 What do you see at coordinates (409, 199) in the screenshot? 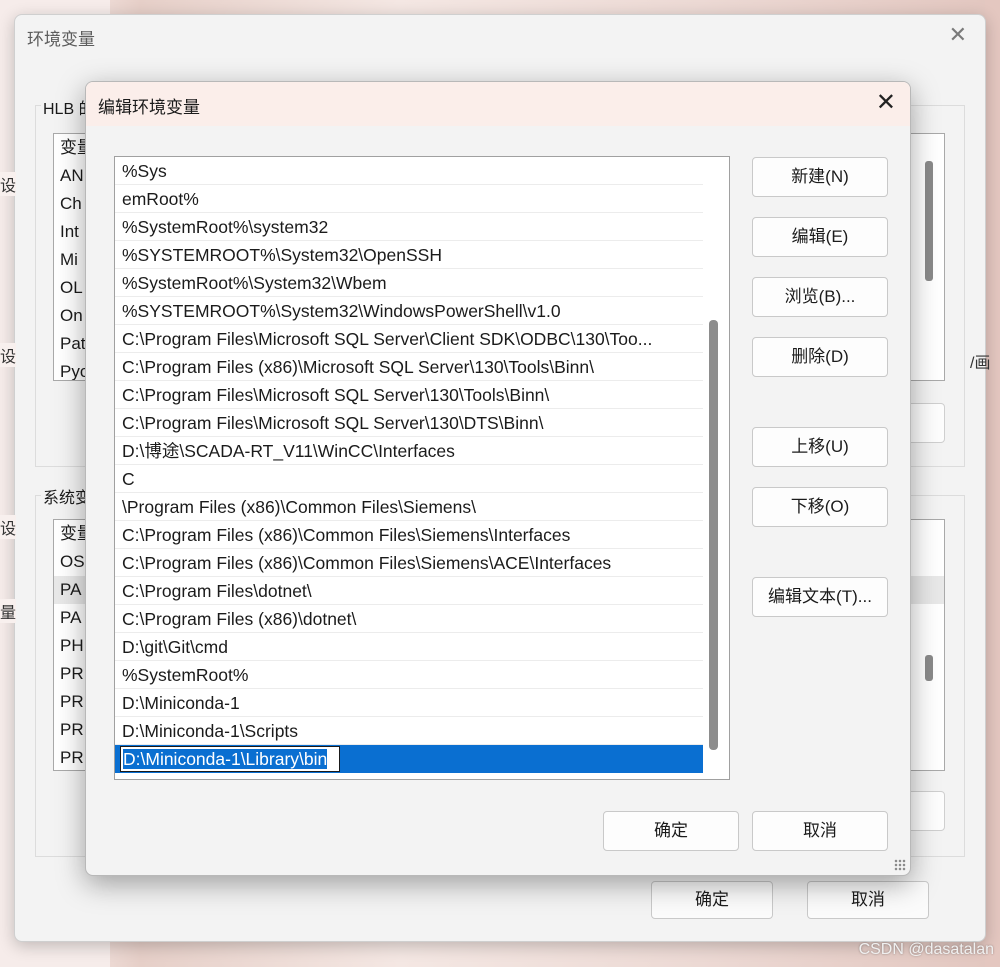
I see `path-row: emRoot%` at bounding box center [409, 199].